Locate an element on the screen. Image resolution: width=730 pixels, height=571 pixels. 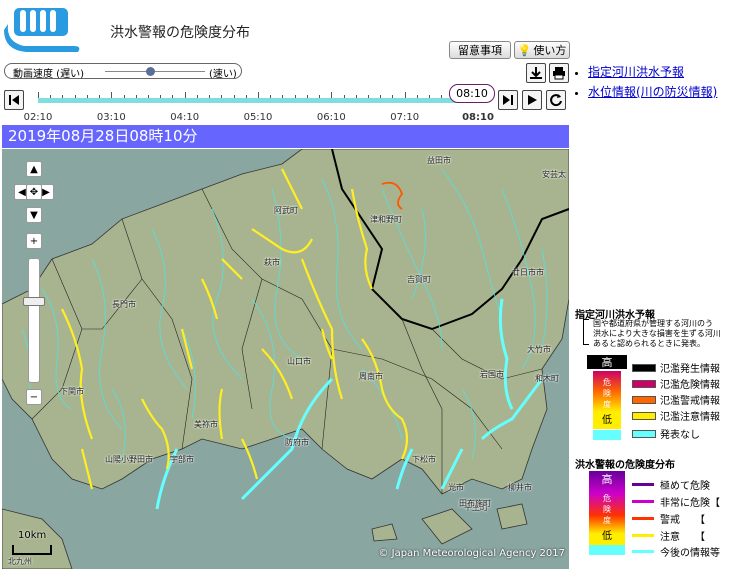
skip-to-start-icon is located at coordinates (14, 100).